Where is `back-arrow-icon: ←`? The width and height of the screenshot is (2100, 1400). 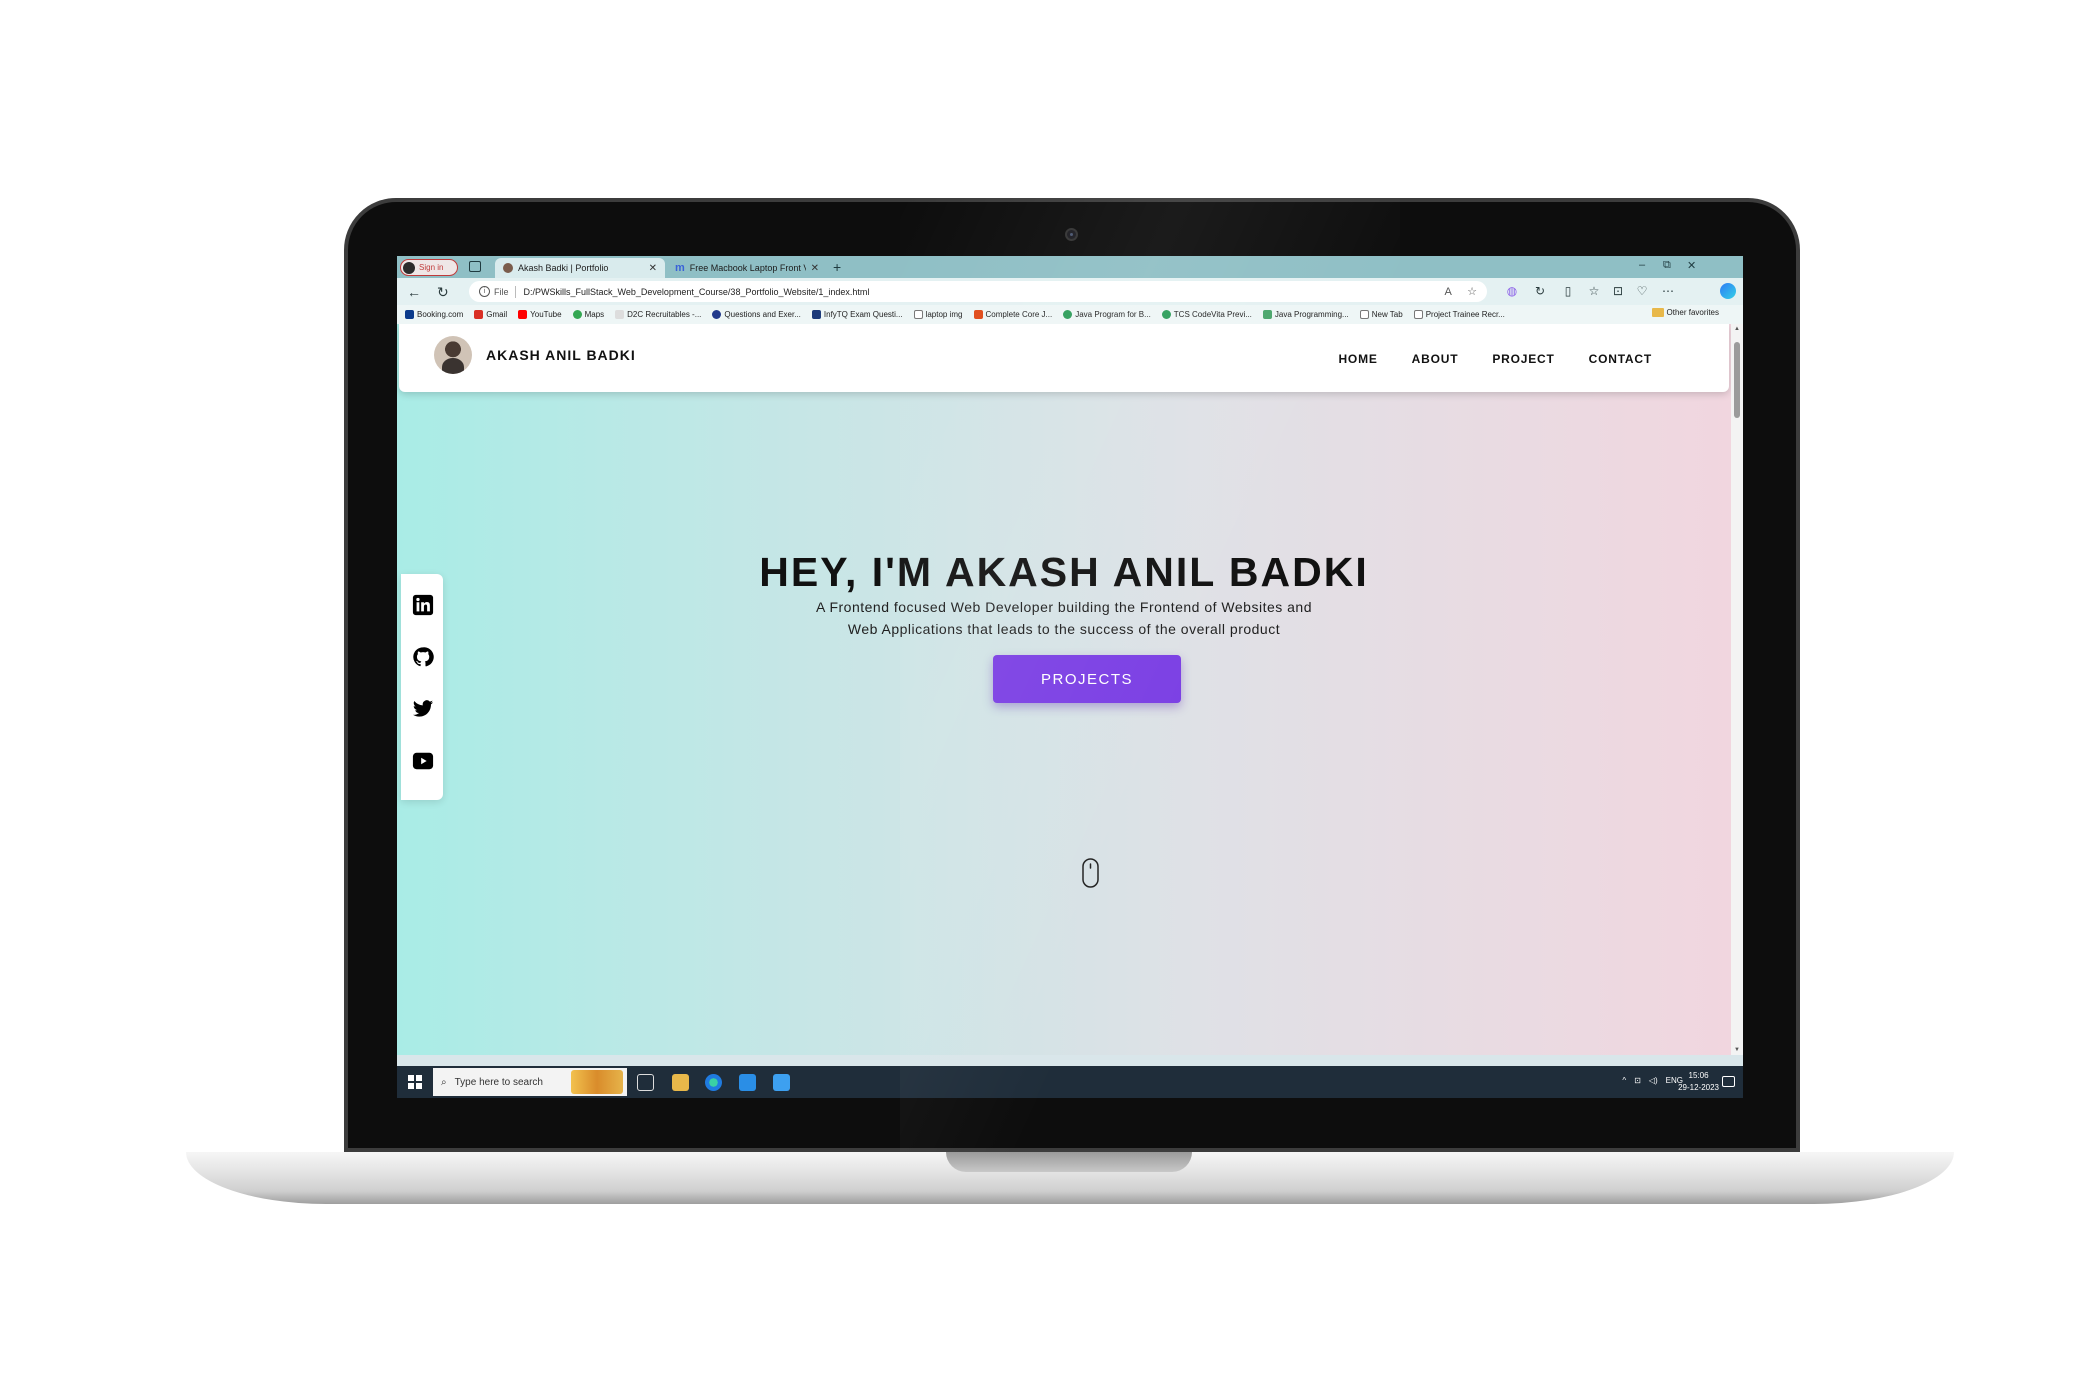
back-arrow-icon: ← is located at coordinates (414, 292).